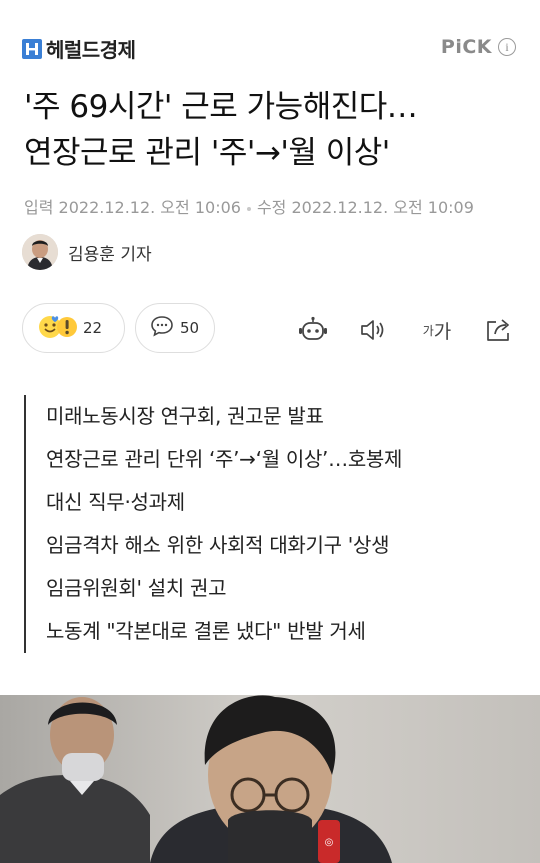 This screenshot has height=863, width=540. What do you see at coordinates (91, 50) in the screenshot?
I see `publisher-name: 헤럴드경제` at bounding box center [91, 50].